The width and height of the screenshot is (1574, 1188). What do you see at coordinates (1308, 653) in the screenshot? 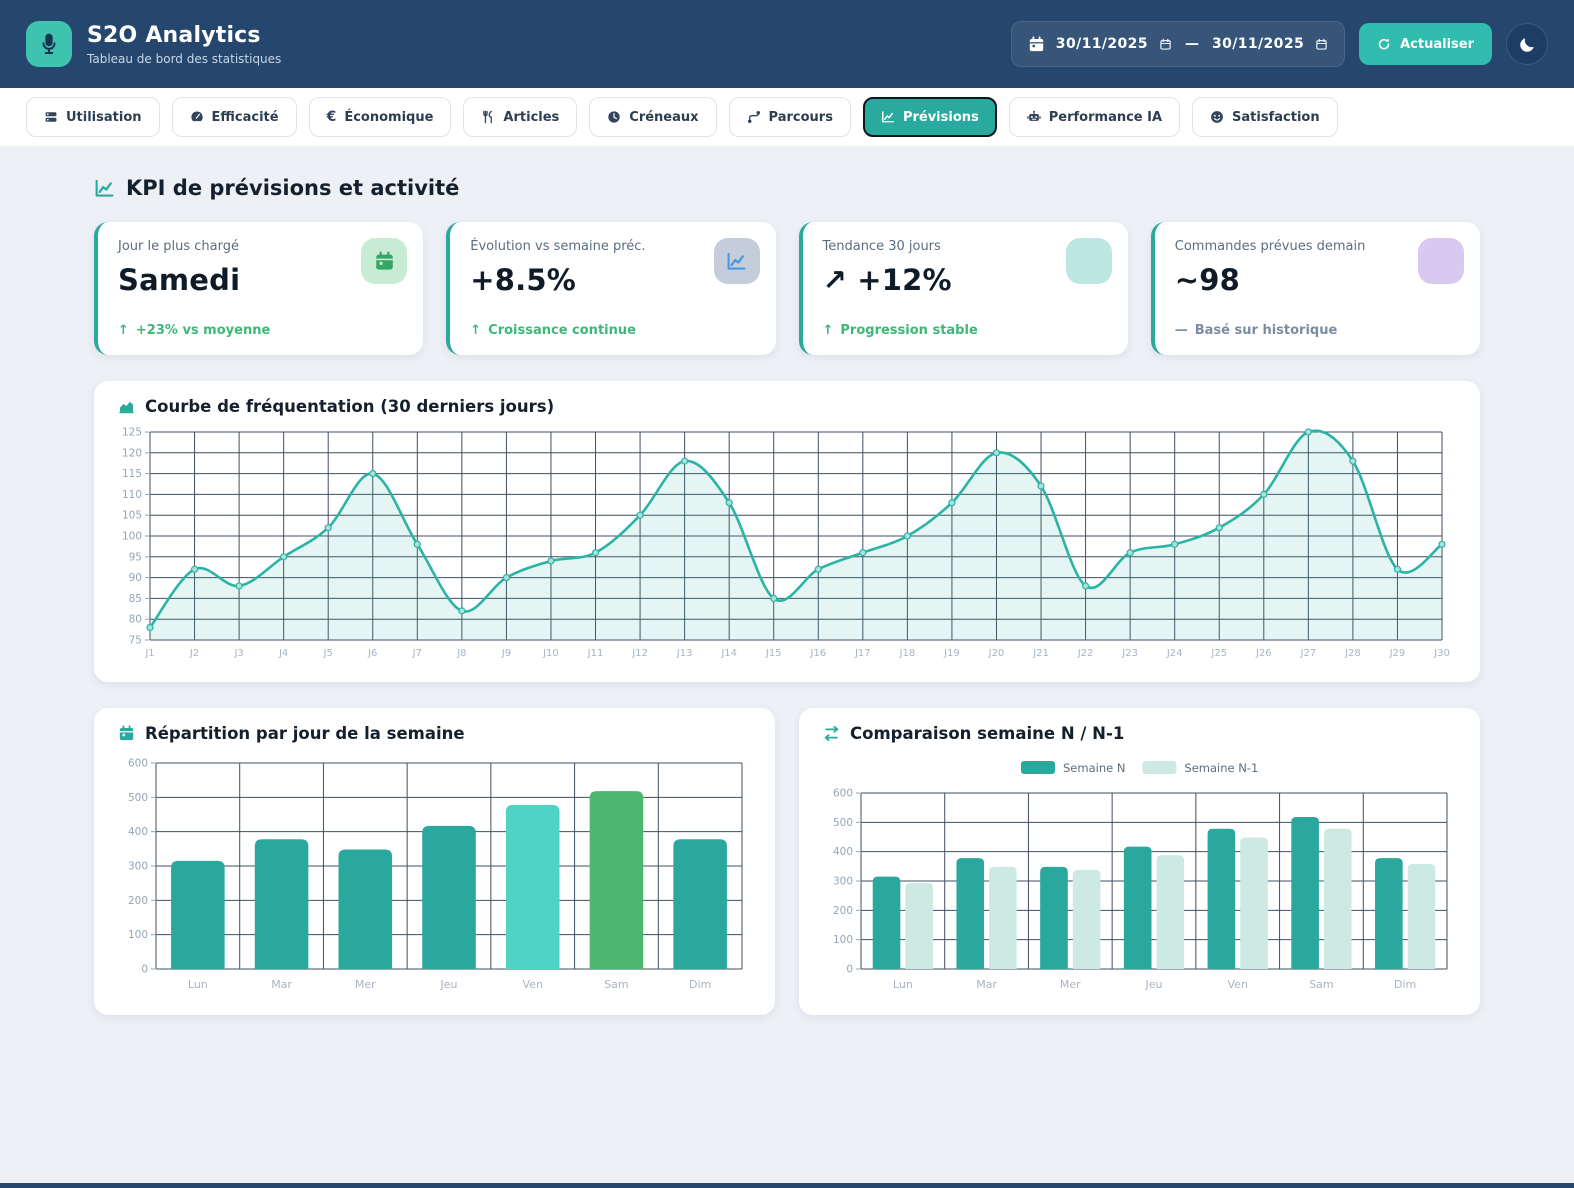
I see `svg-text: J27` at bounding box center [1308, 653].